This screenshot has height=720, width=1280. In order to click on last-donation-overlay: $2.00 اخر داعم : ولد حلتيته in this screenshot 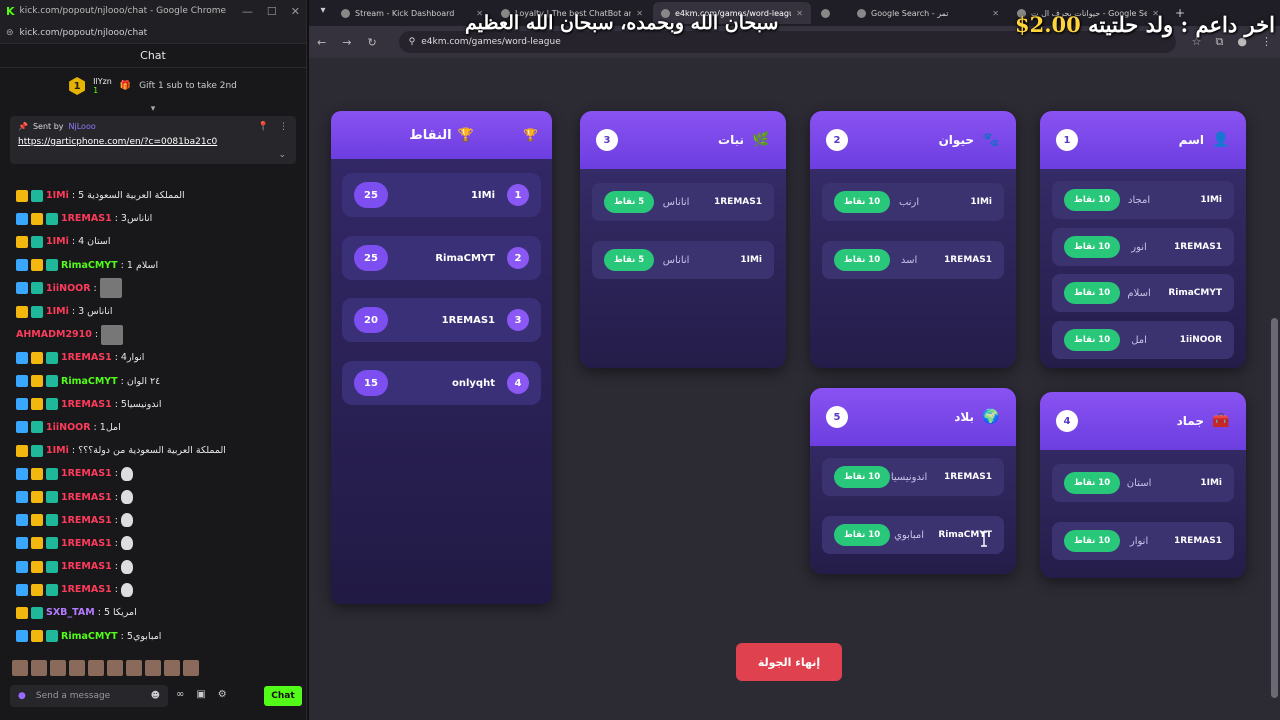, I will do `click(1145, 24)`.